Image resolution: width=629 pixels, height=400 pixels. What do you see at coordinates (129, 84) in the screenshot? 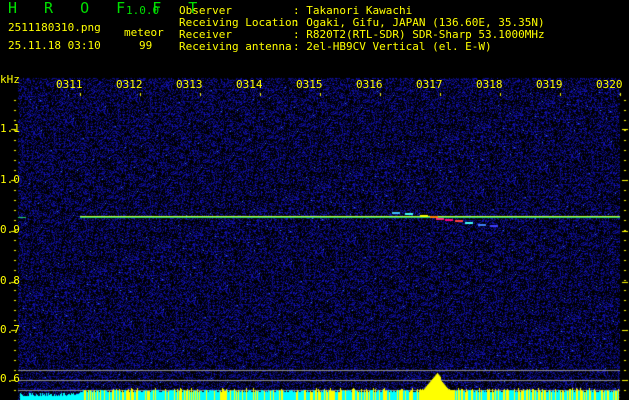
I see `x-tick-label: 0312` at bounding box center [129, 84].